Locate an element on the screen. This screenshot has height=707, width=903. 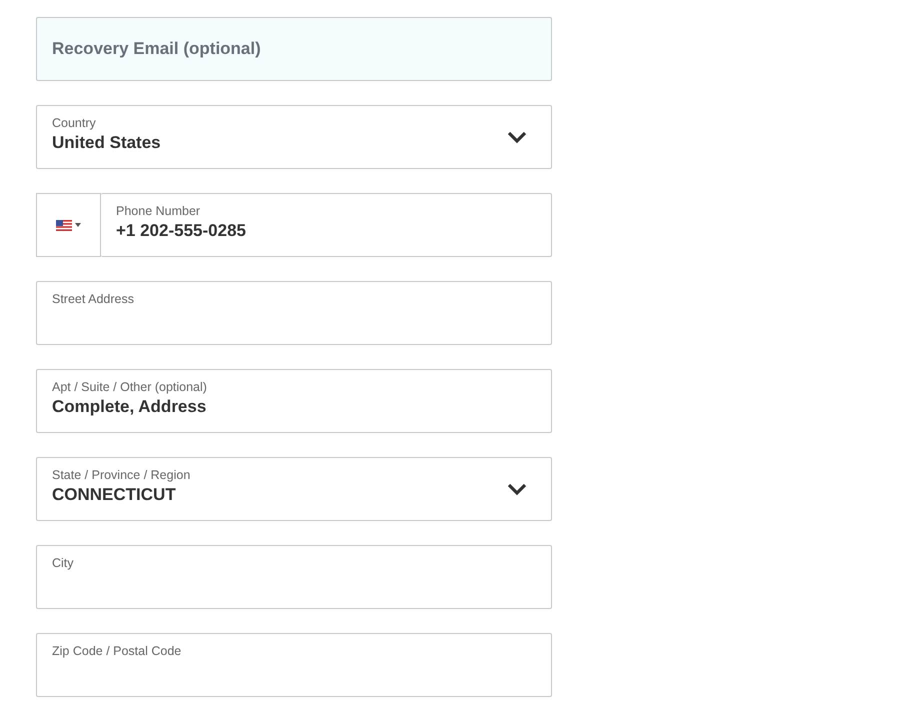
text-field: City is located at coordinates (294, 577).